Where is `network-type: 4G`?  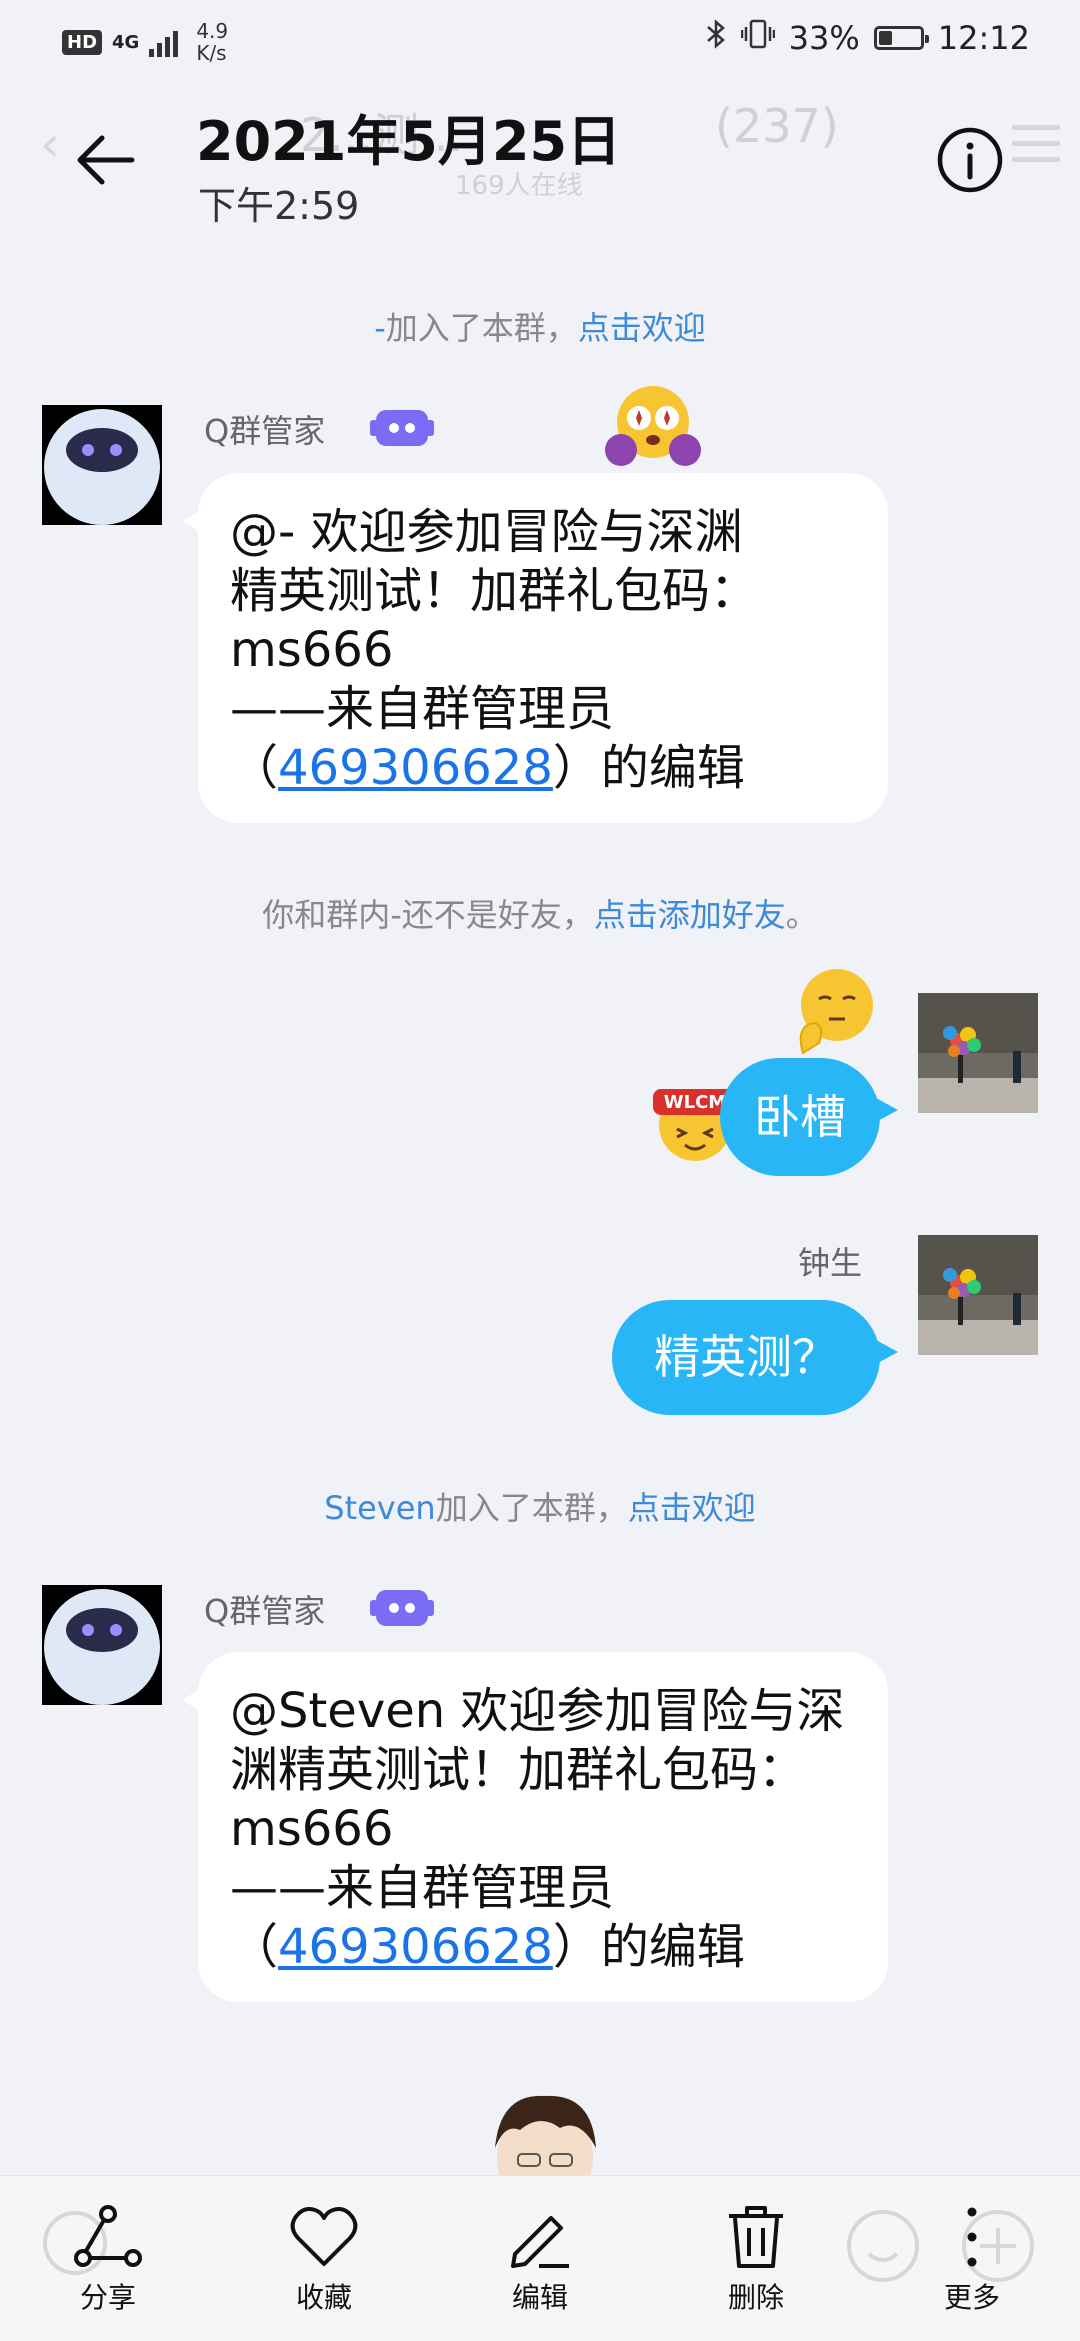 network-type: 4G is located at coordinates (126, 42).